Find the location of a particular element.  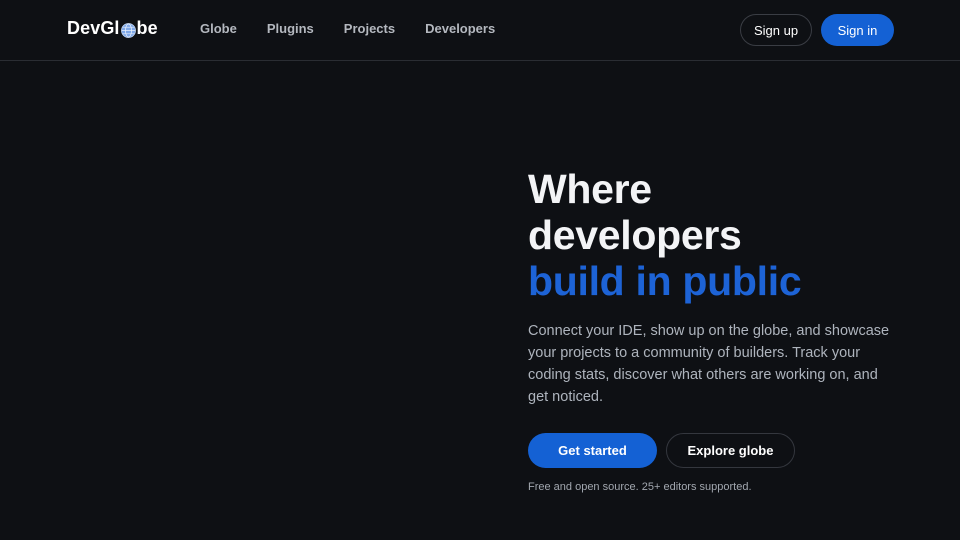

sign-in-button: Sign in is located at coordinates (857, 30).